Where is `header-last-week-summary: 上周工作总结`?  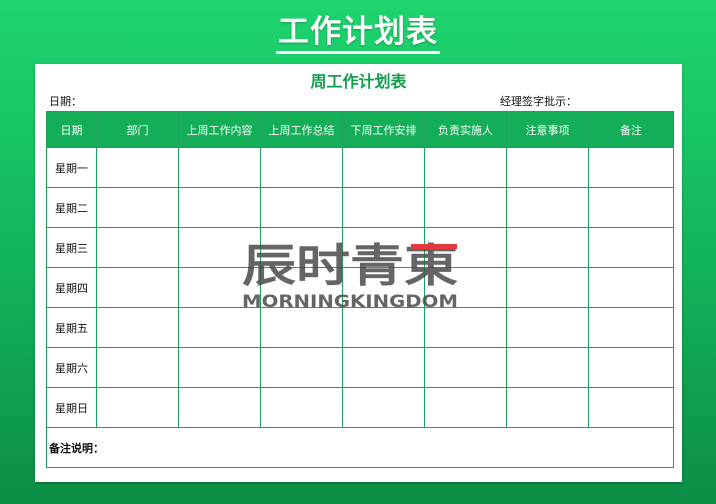
header-last-week-summary: 上周工作总结 is located at coordinates (301, 129).